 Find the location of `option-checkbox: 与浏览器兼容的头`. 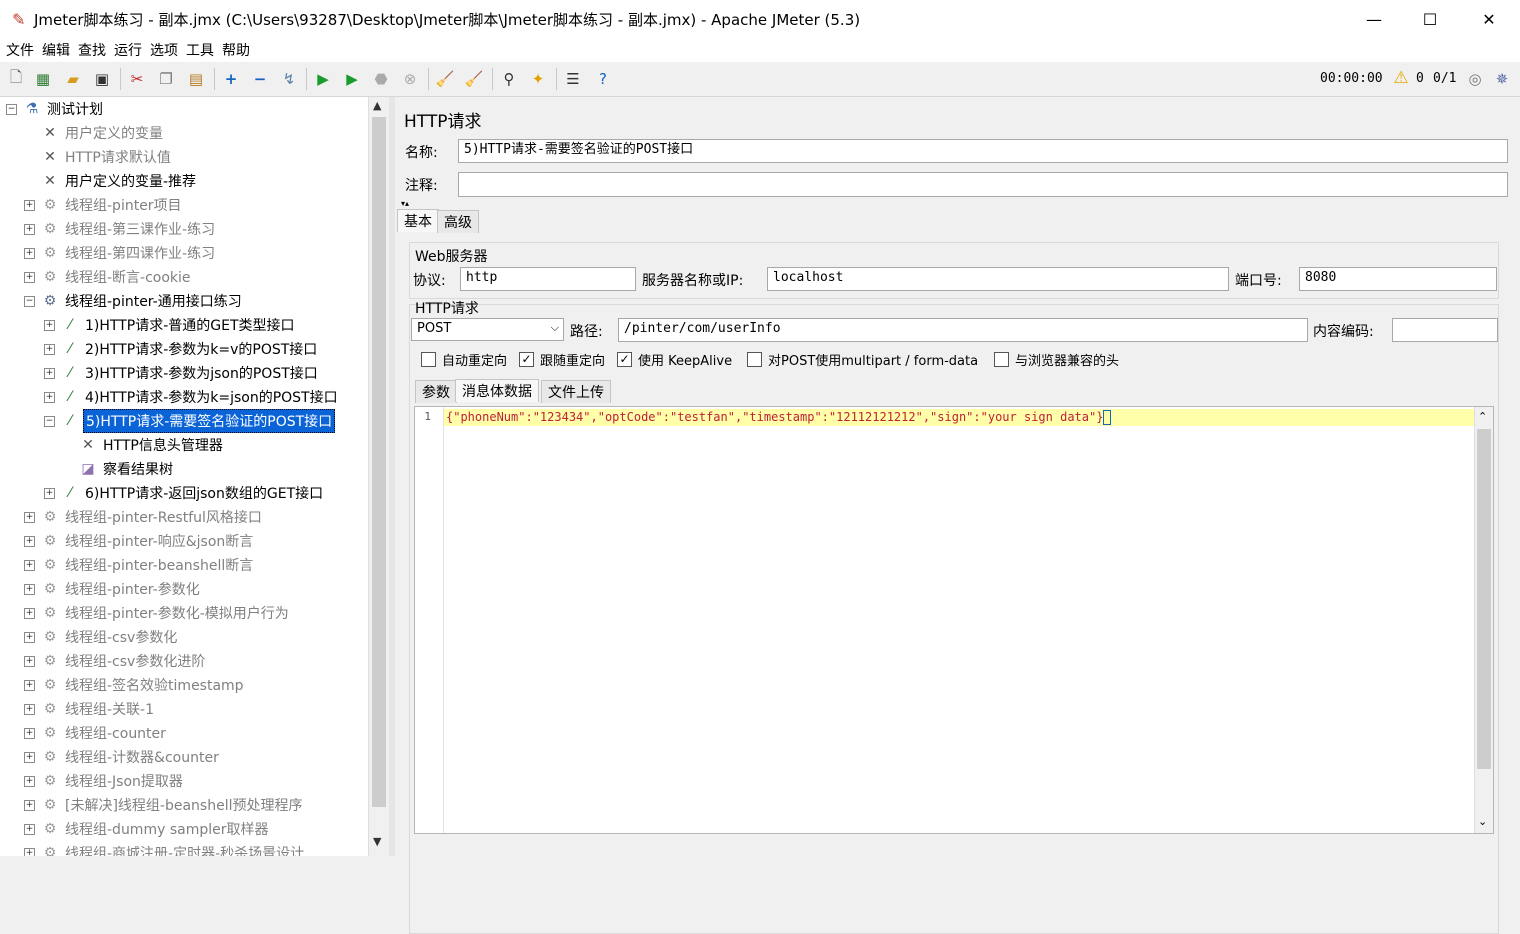

option-checkbox: 与浏览器兼容的头 is located at coordinates (1056, 359).